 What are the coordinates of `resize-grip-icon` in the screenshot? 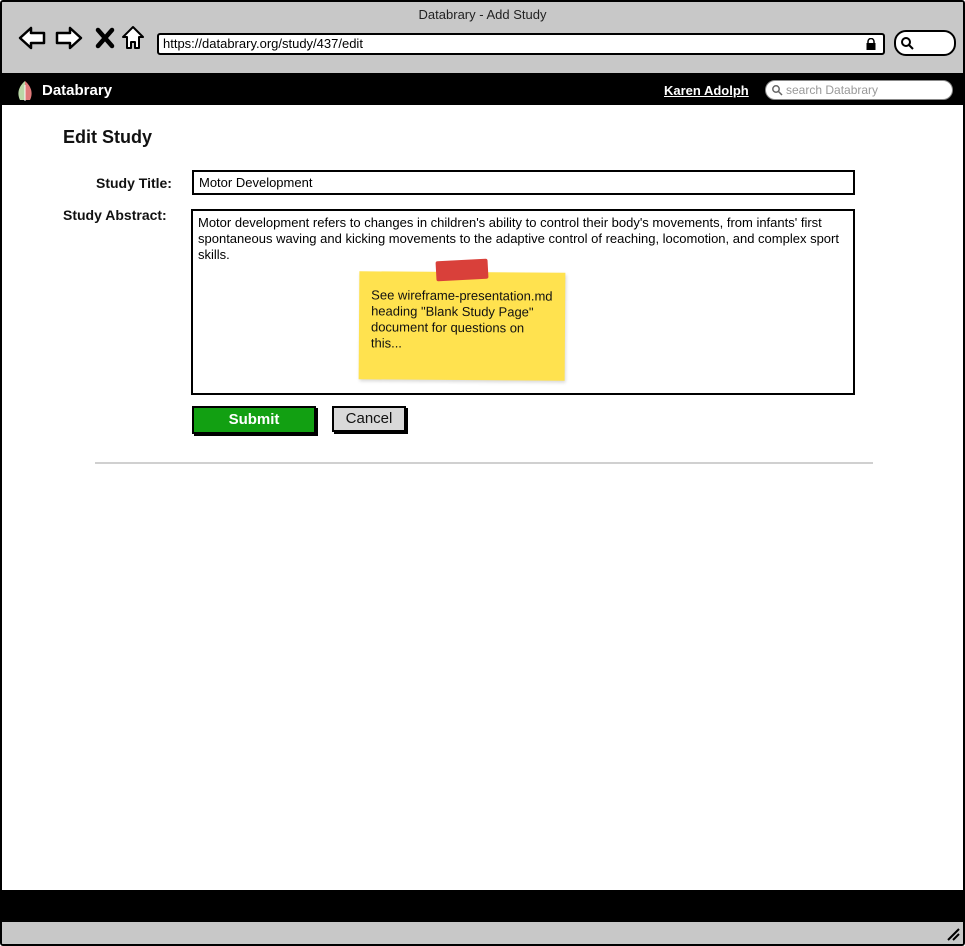 It's located at (953, 934).